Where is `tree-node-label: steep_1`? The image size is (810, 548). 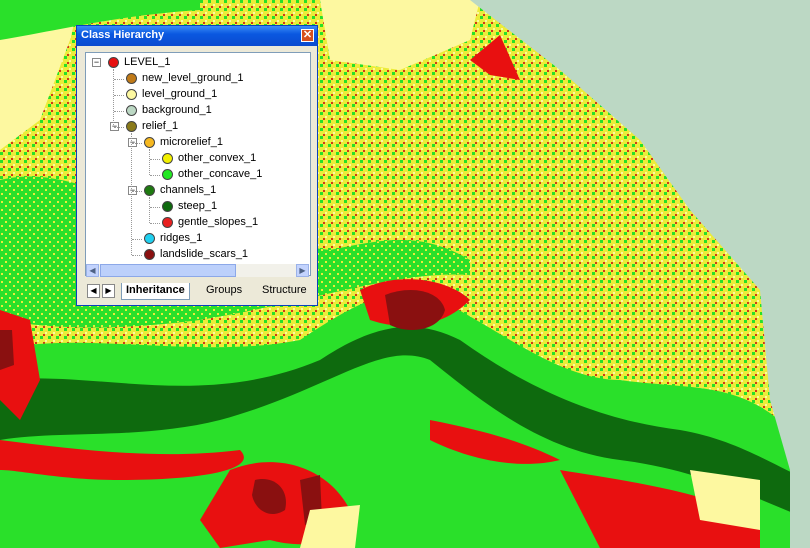
tree-node-label: steep_1 is located at coordinates (198, 206).